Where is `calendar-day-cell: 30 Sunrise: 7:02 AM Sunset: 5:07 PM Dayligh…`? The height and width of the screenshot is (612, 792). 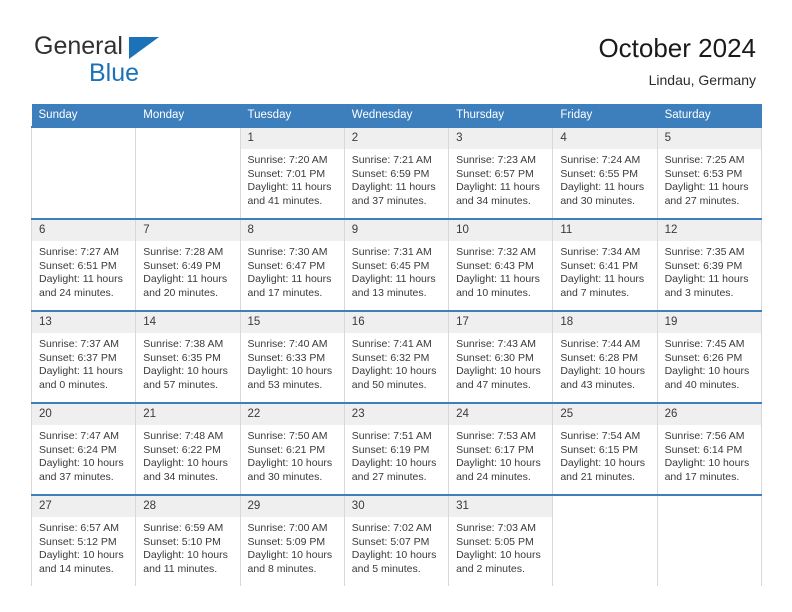
calendar-day-cell: 30 Sunrise: 7:02 AM Sunset: 5:07 PM Dayligh… is located at coordinates (396, 540).